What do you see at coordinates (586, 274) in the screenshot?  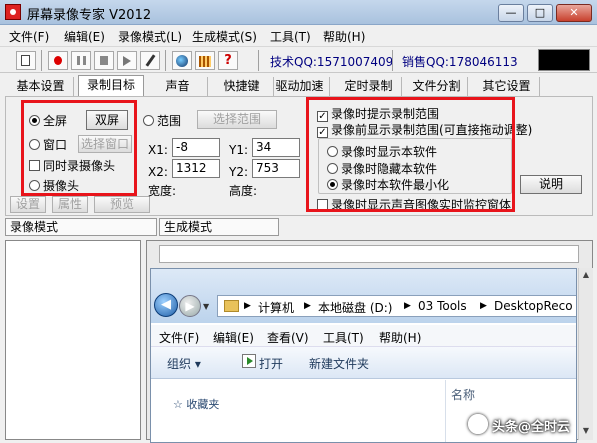 I see `scroll-up-icon: ▲` at bounding box center [586, 274].